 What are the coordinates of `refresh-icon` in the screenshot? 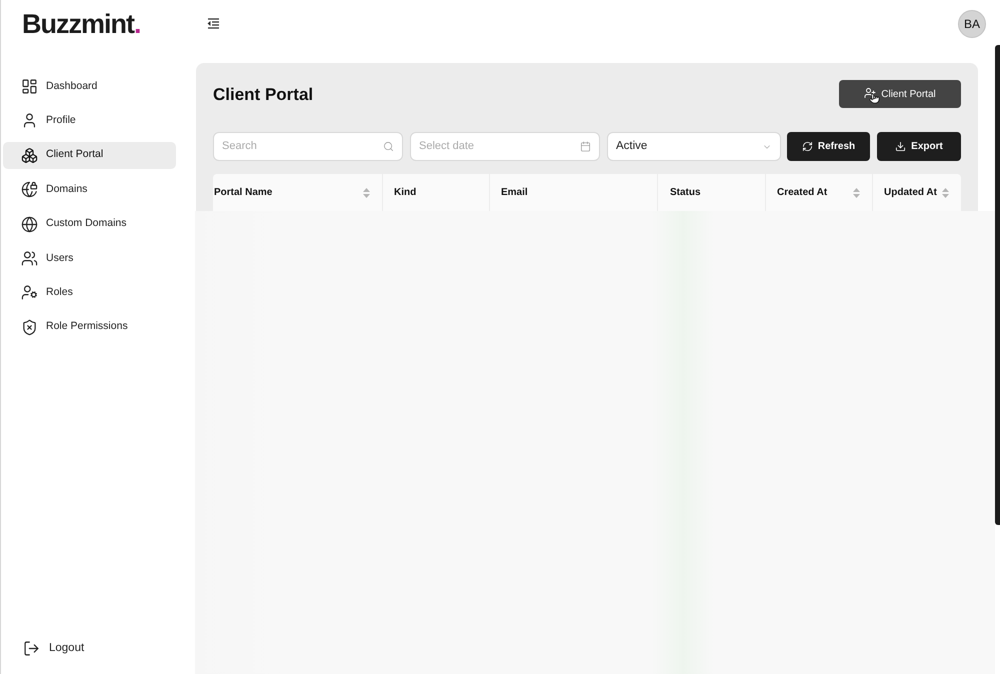 It's located at (807, 146).